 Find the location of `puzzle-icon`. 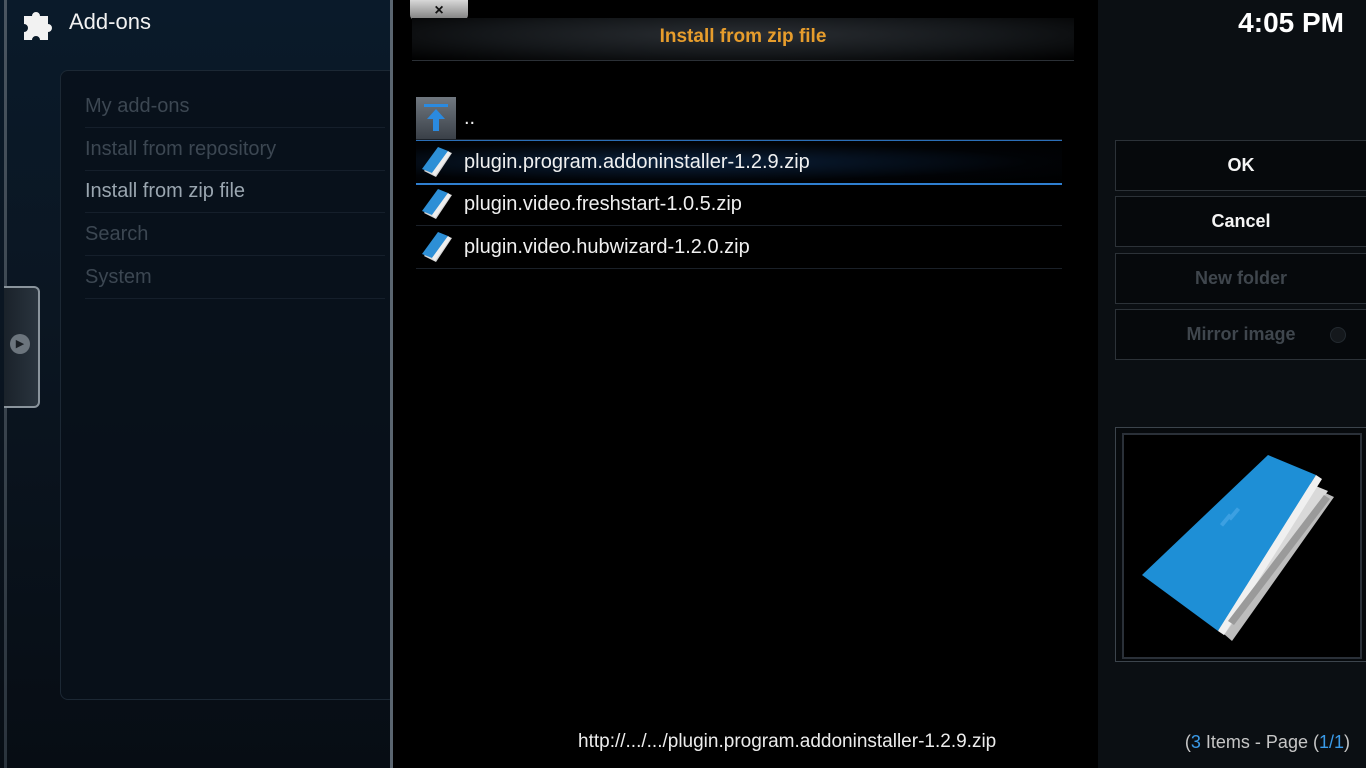

puzzle-icon is located at coordinates (38, 26).